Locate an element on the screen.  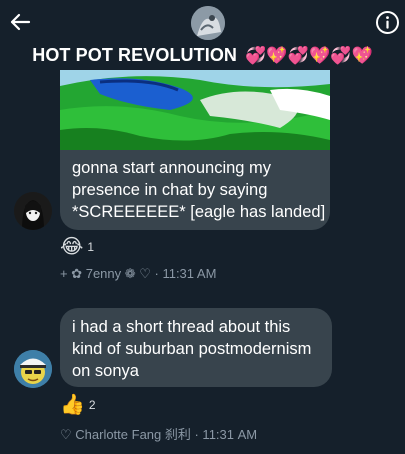
message-line: presence in chat by saying is located at coordinates (170, 190).